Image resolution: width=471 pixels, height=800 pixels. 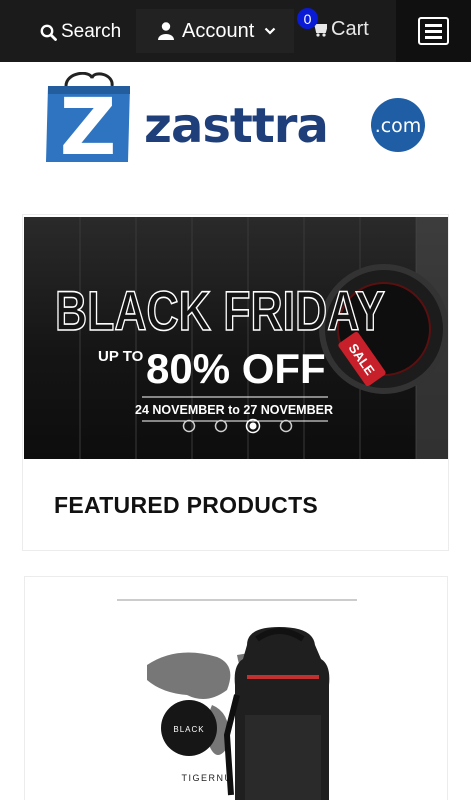 I want to click on product-maker-text: TIGERNU, so click(x=207, y=778).